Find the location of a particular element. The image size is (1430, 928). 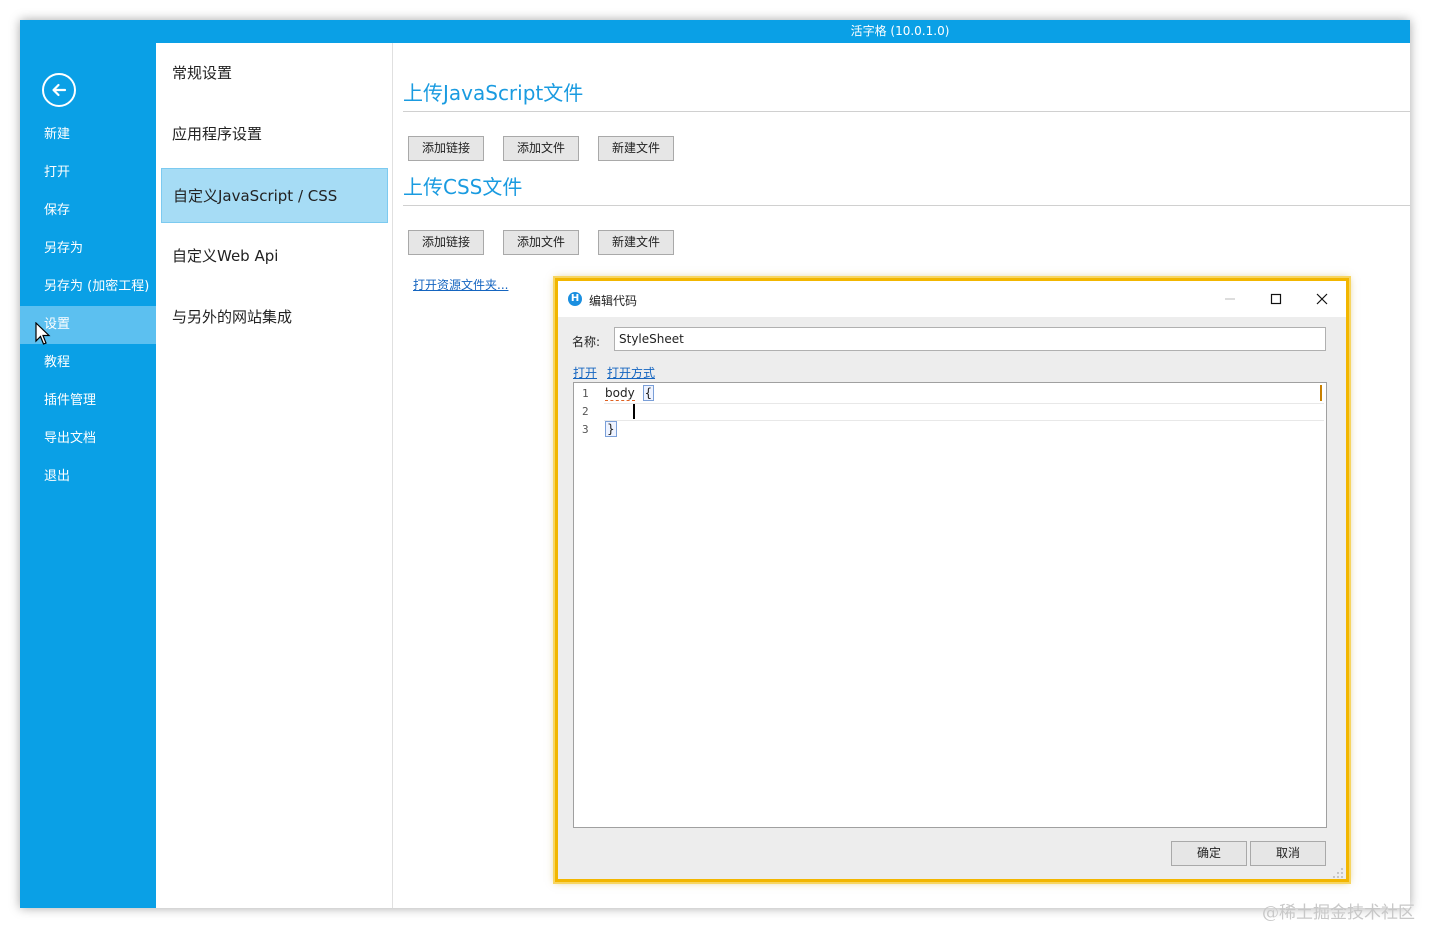

name-input: StyleSheet is located at coordinates (970, 339).